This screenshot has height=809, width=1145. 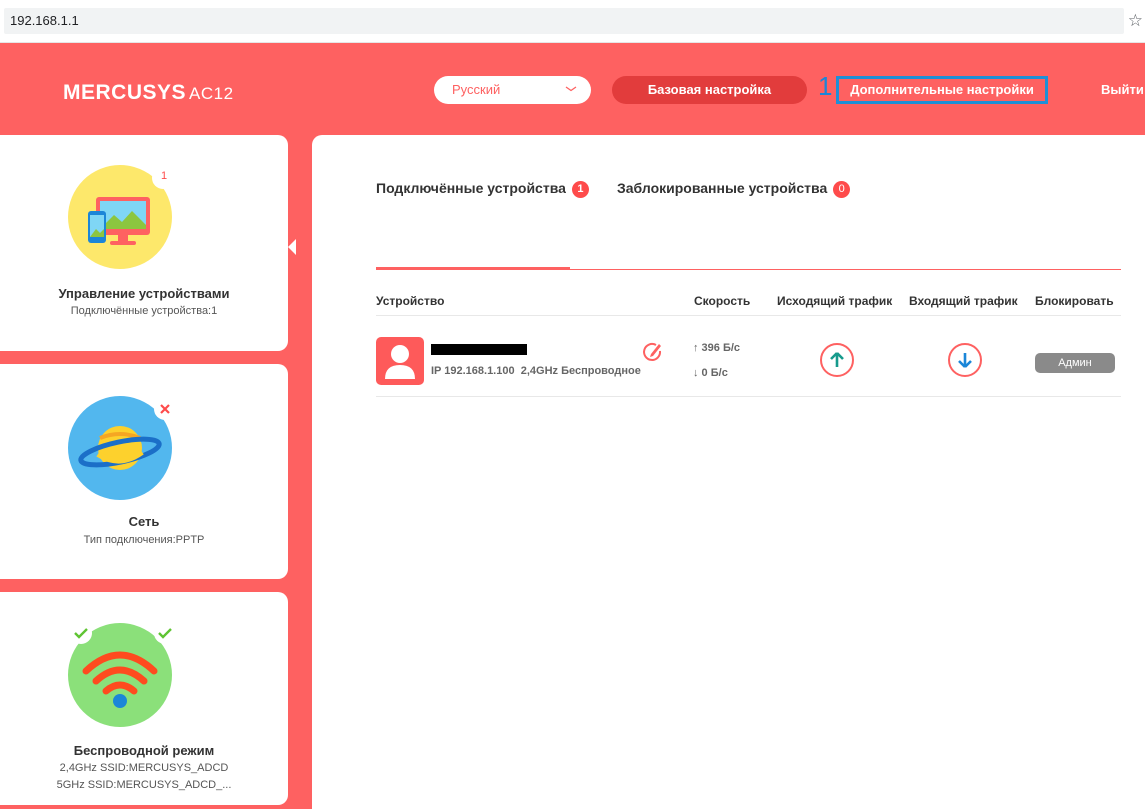 I want to click on column-header-upload: Исходящий трафик, so click(x=835, y=301).